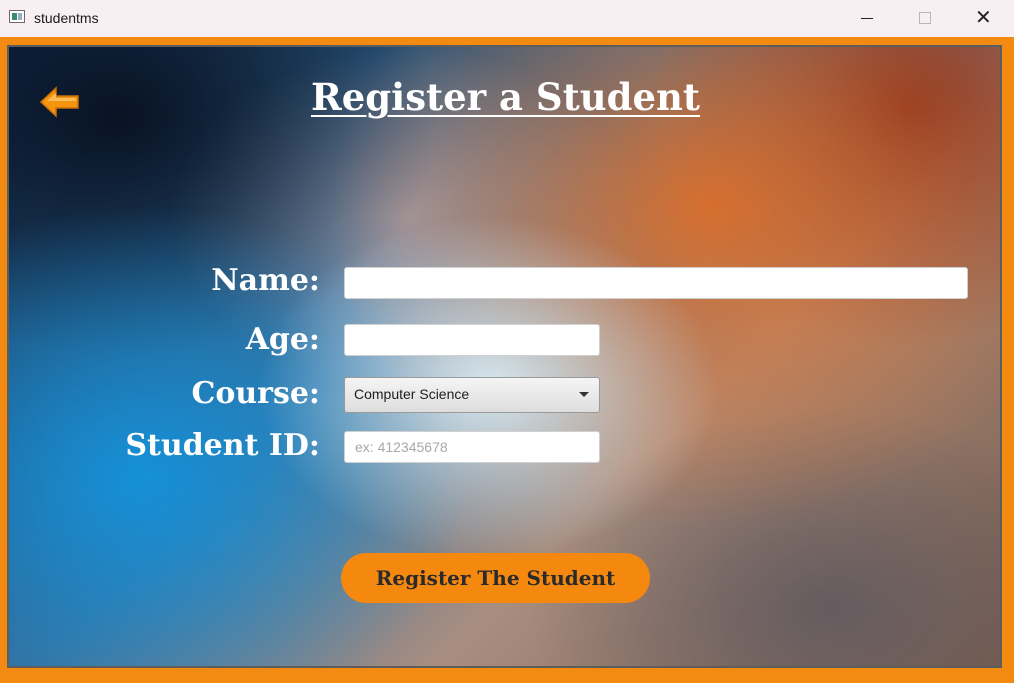 The width and height of the screenshot is (1014, 683). I want to click on maximize-icon, so click(925, 18).